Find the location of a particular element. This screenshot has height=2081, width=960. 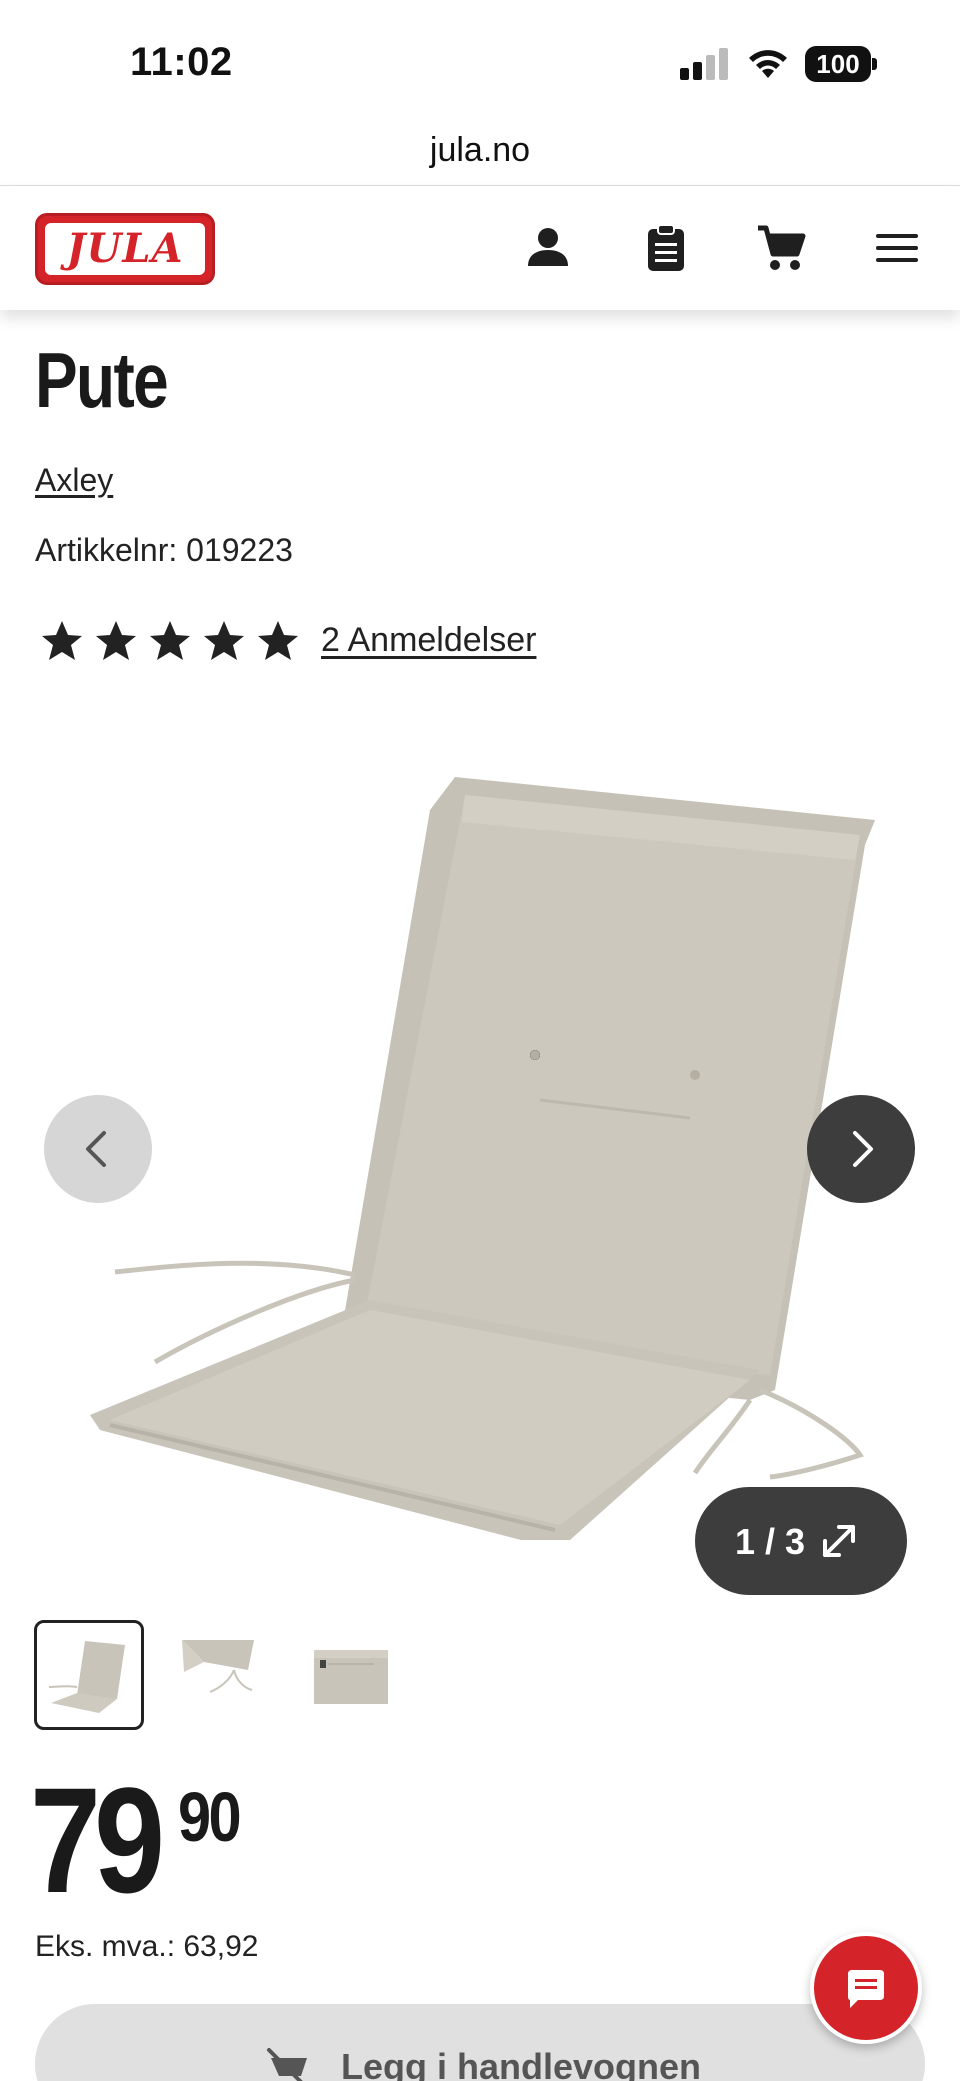

chevron-right-icon is located at coordinates (863, 1149).